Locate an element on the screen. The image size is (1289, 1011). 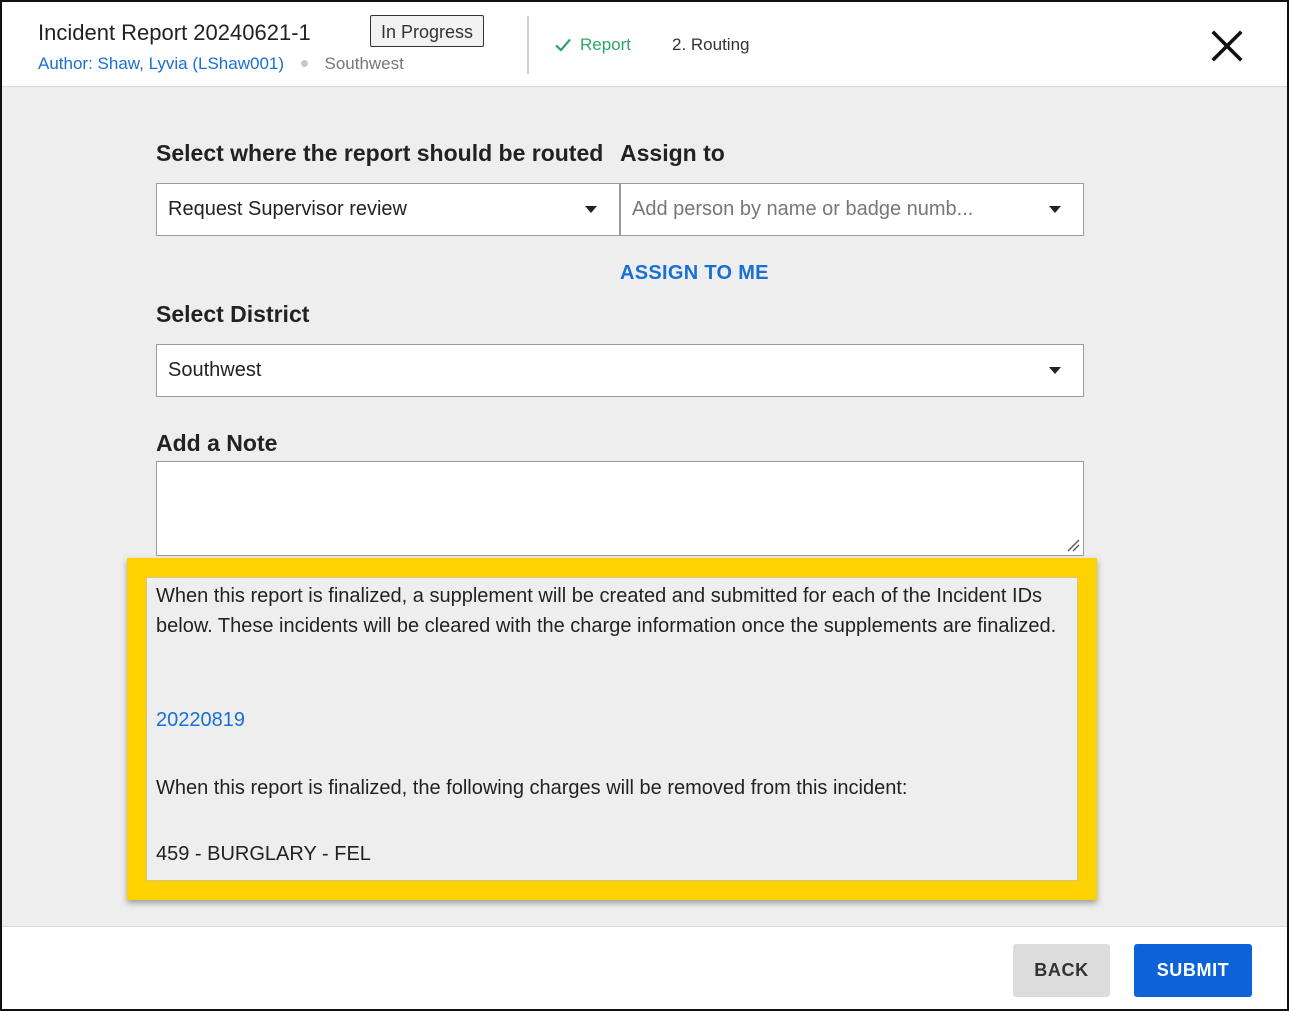
route-label: Select where the report should be routed is located at coordinates (380, 153).